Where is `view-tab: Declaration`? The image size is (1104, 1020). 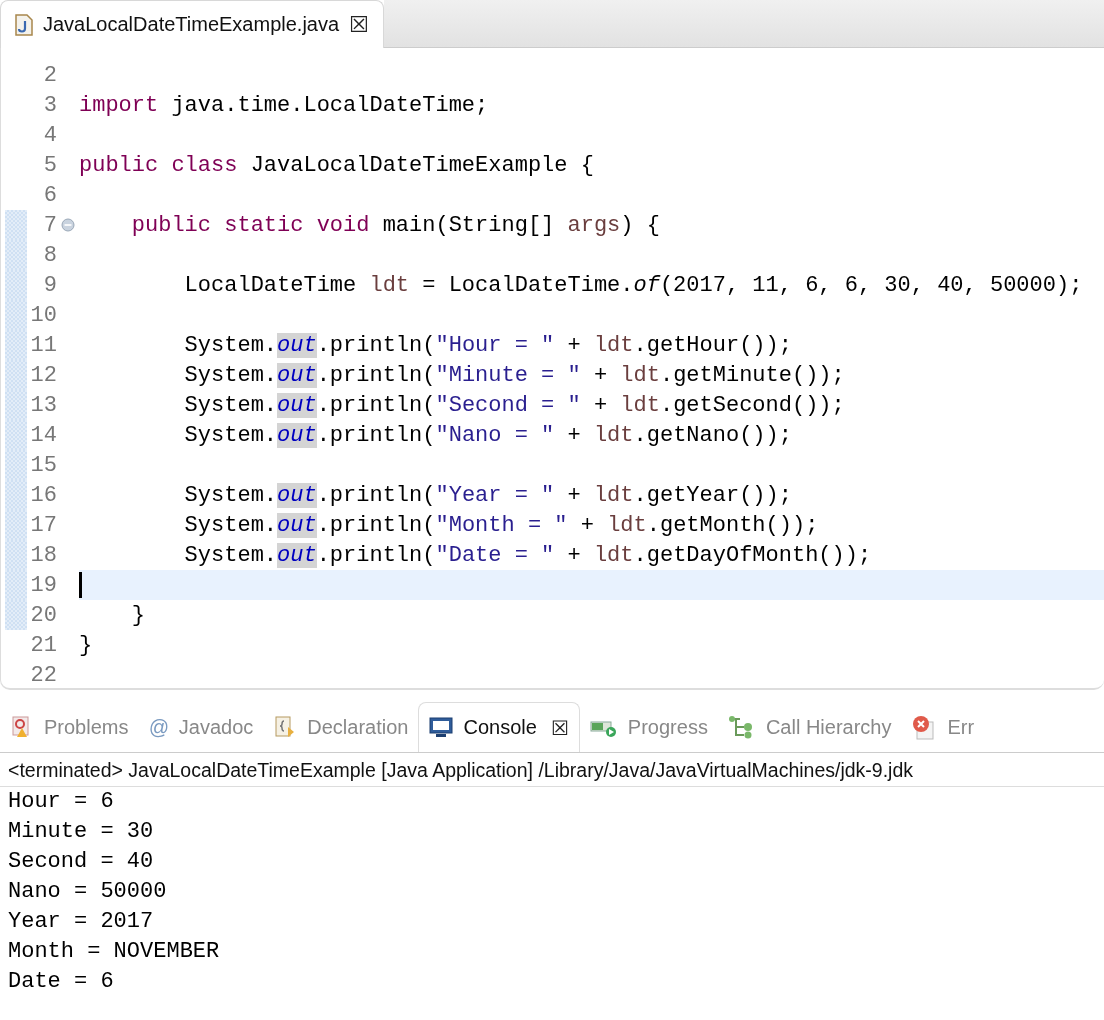 view-tab: Declaration is located at coordinates (341, 727).